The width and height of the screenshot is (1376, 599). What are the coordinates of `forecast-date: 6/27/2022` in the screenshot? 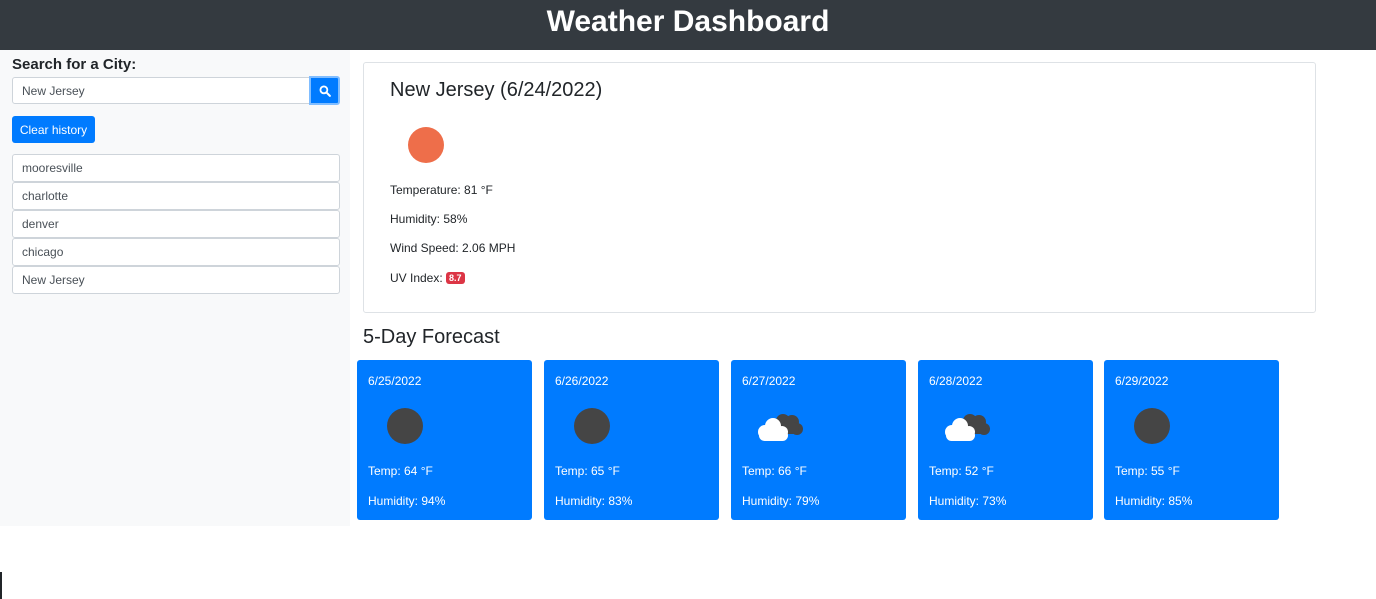 It's located at (769, 381).